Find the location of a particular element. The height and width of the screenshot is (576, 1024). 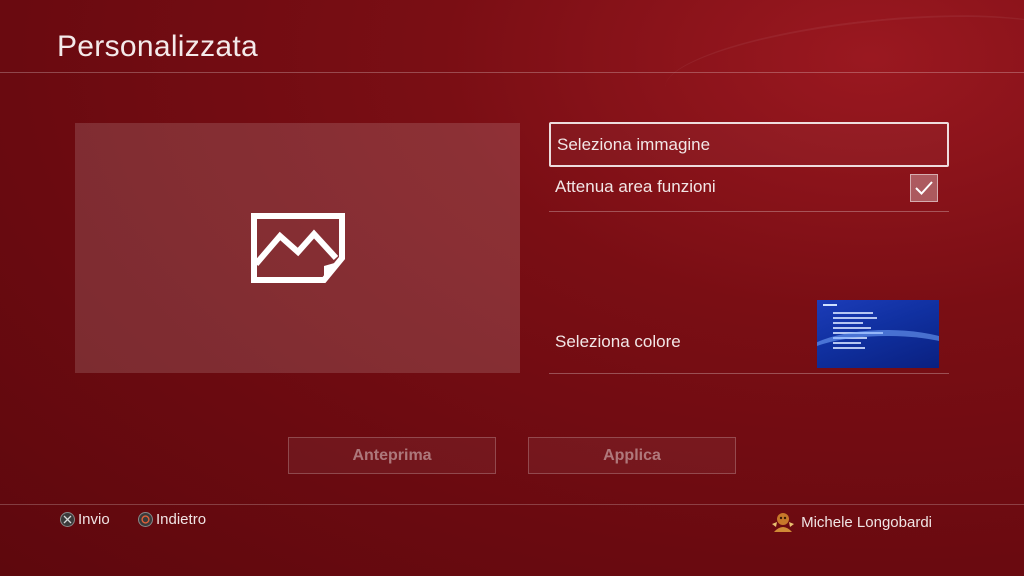

select-image-label: Seleziona immagine is located at coordinates (634, 144).